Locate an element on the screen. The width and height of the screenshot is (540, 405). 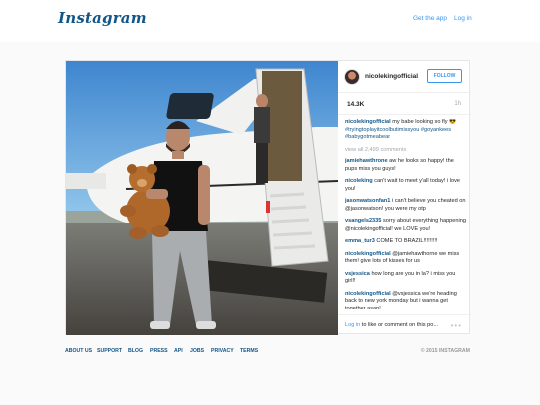
footer-link-blog: BLOG is located at coordinates (135, 351).